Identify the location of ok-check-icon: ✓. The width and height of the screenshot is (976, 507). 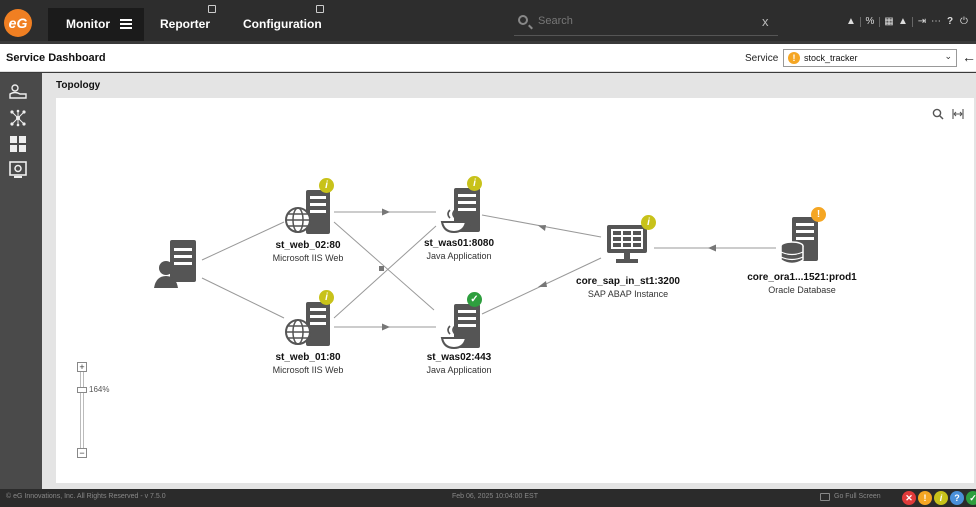
(474, 299).